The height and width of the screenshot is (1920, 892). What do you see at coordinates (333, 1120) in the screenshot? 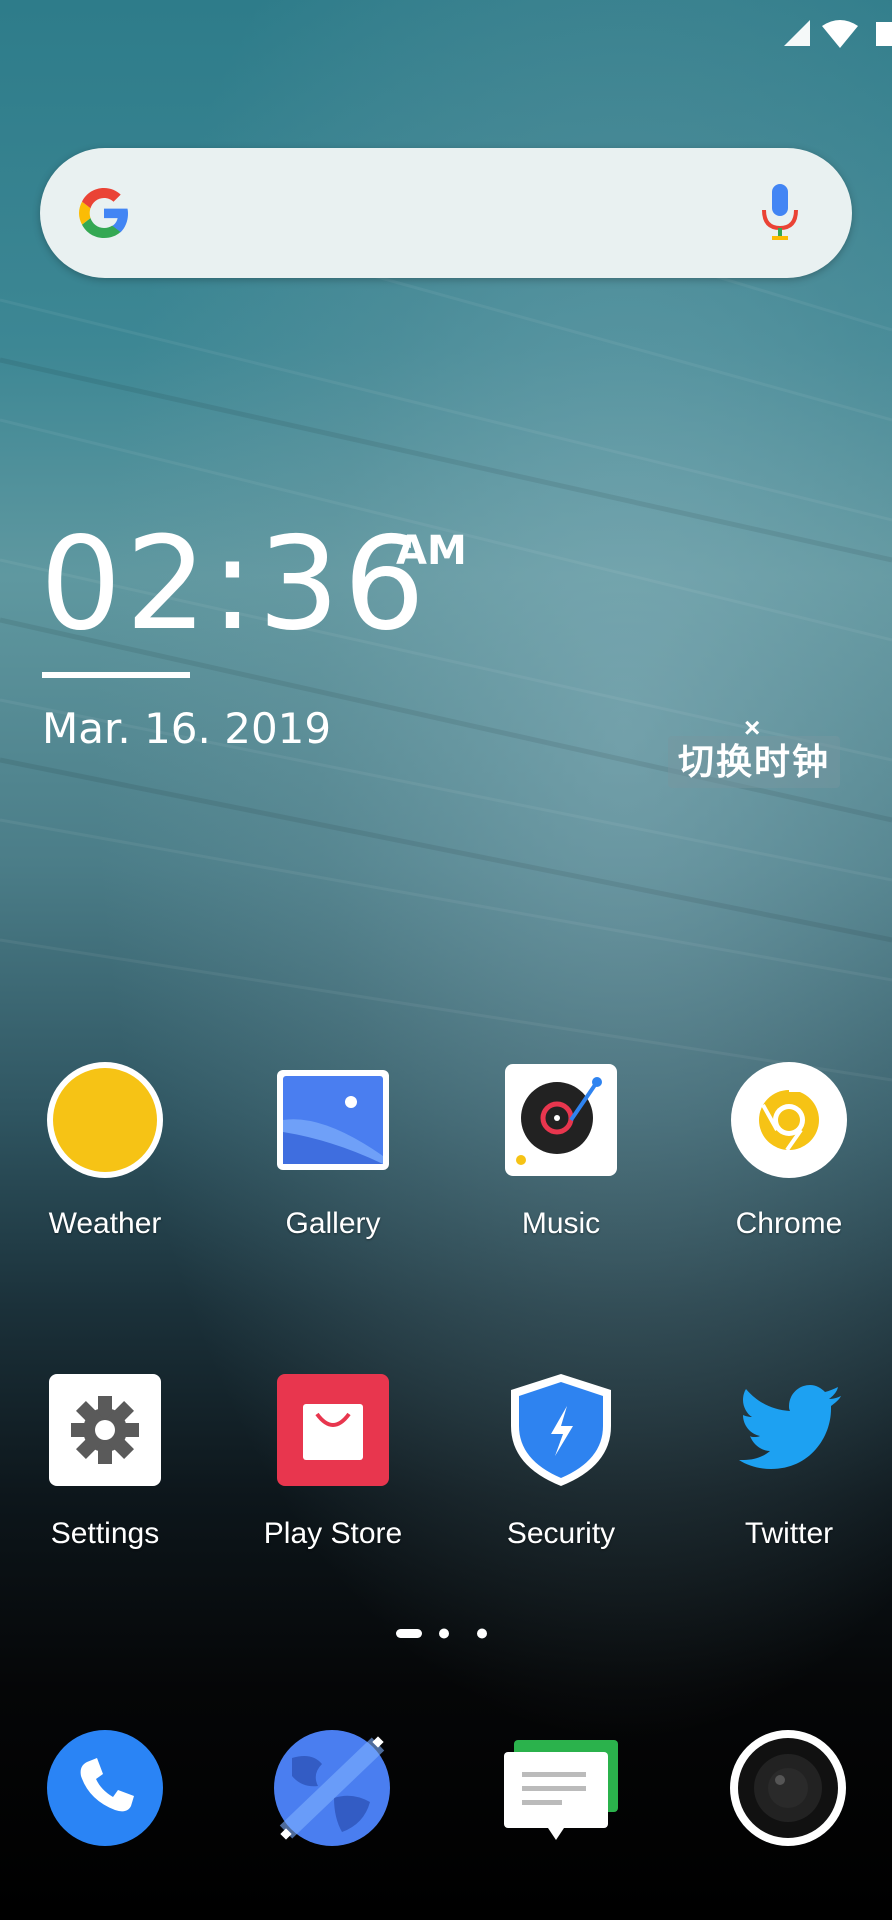
I see `gallery-icon` at bounding box center [333, 1120].